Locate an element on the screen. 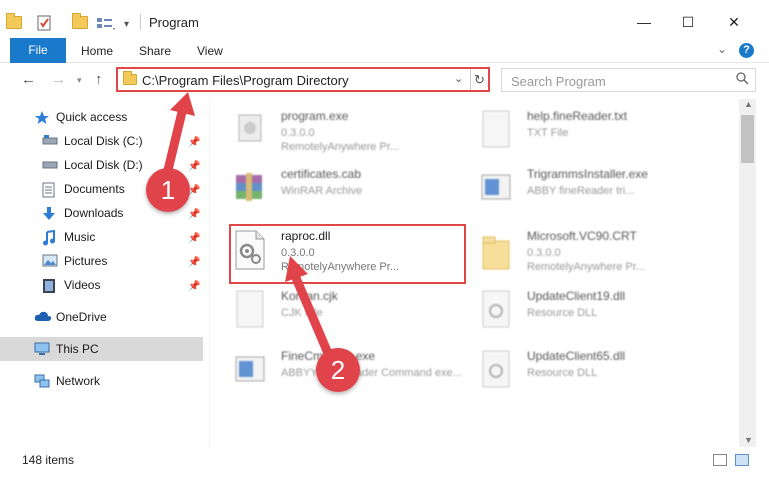  annotation-arrows is located at coordinates (249, 227).